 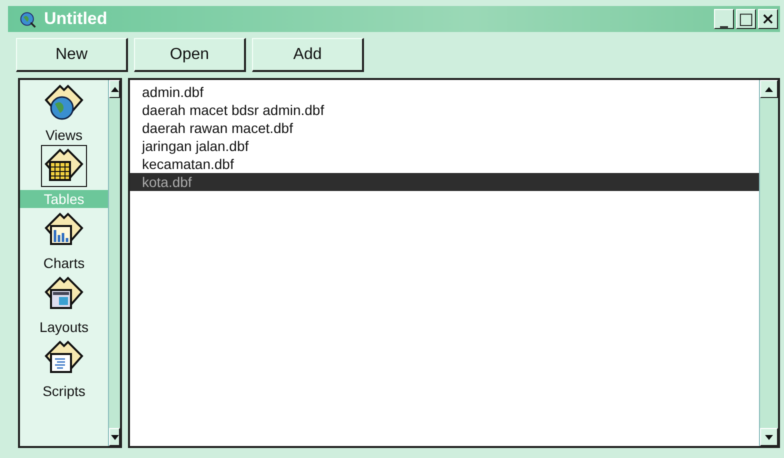 What do you see at coordinates (444, 110) in the screenshot?
I see `file-list-item: daerah macet bdsr admin.dbf` at bounding box center [444, 110].